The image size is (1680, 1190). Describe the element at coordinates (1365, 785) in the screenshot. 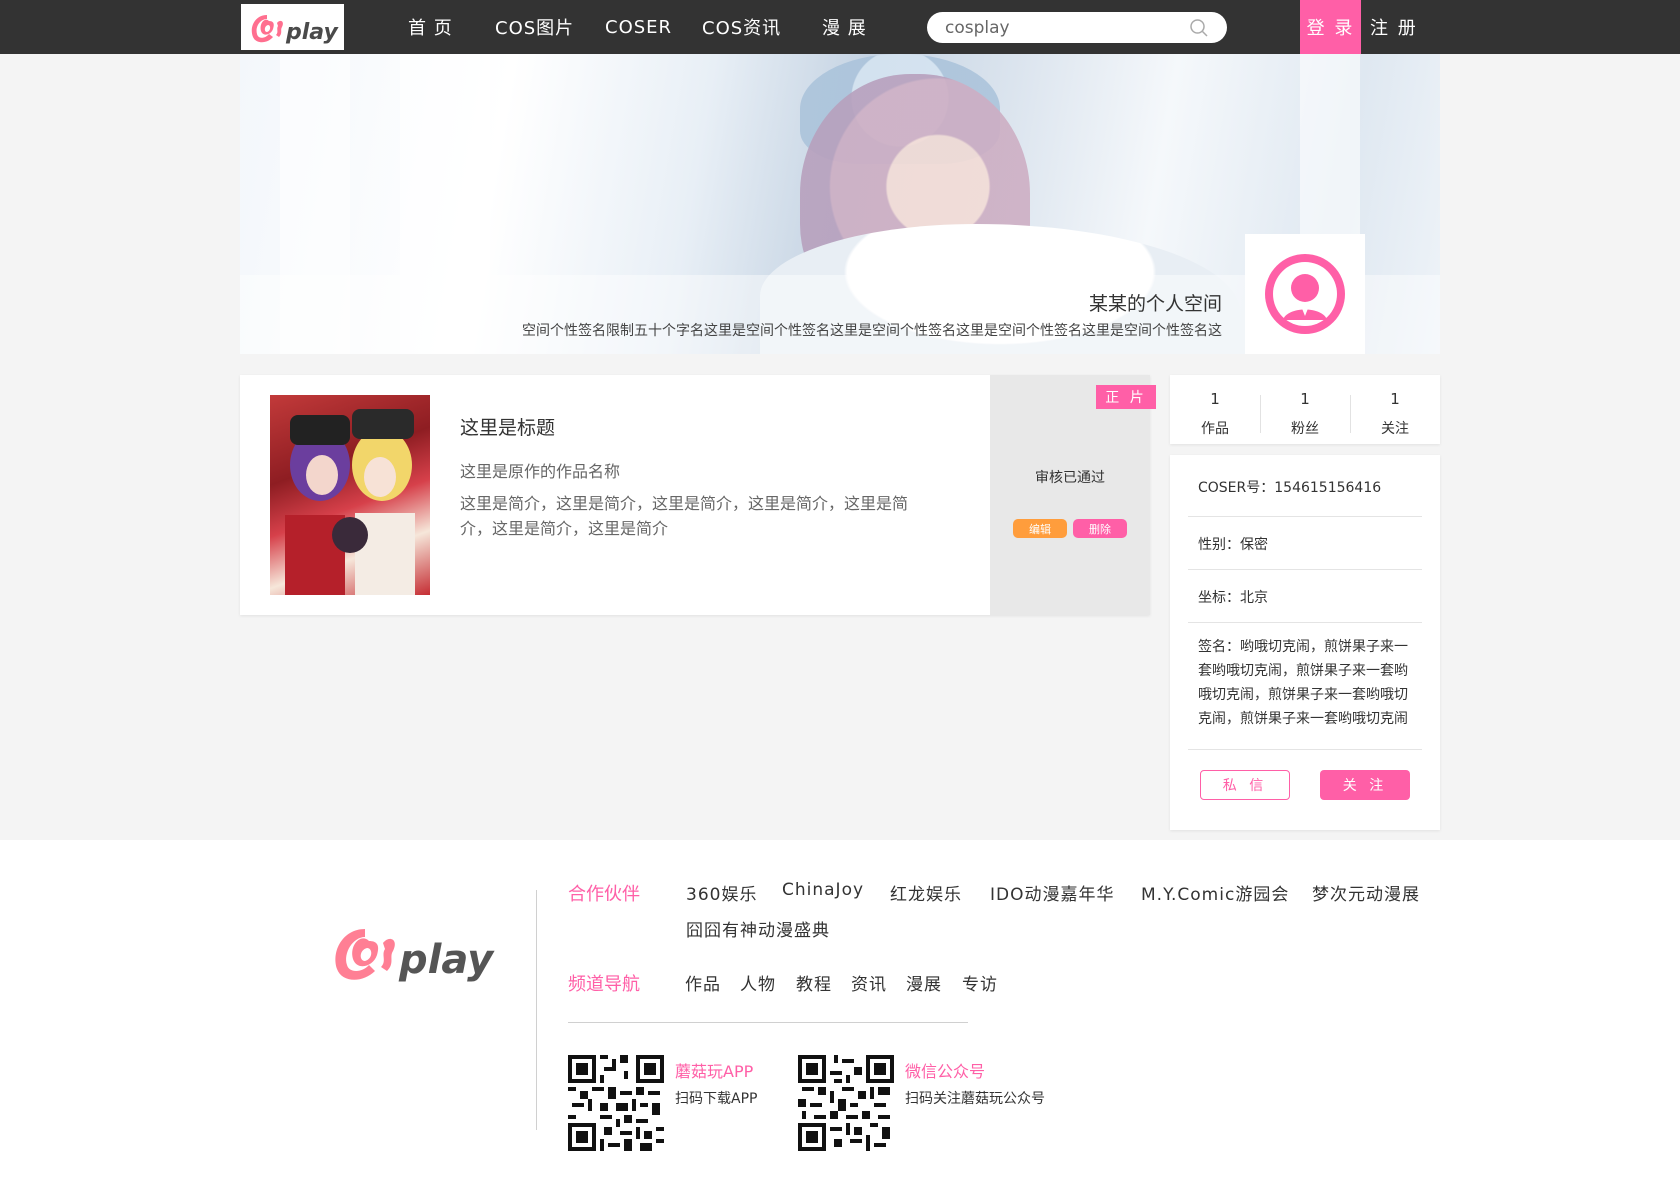

I see `follow-button: 关 注` at that location.